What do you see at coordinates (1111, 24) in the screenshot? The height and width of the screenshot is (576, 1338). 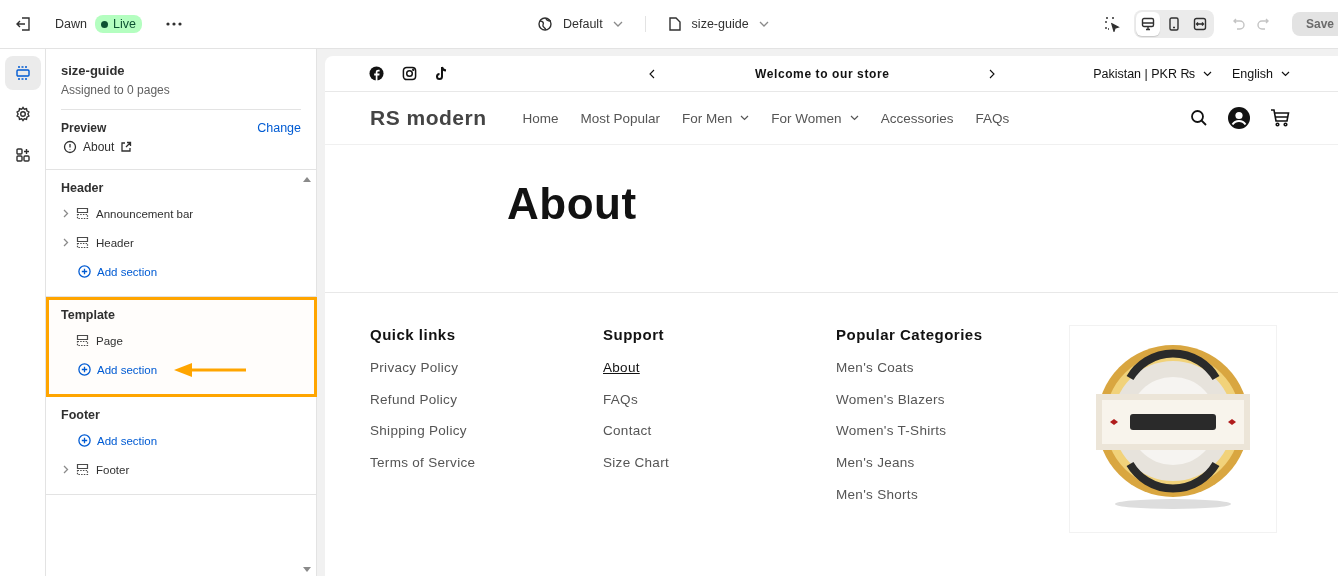 I see `select-icon` at bounding box center [1111, 24].